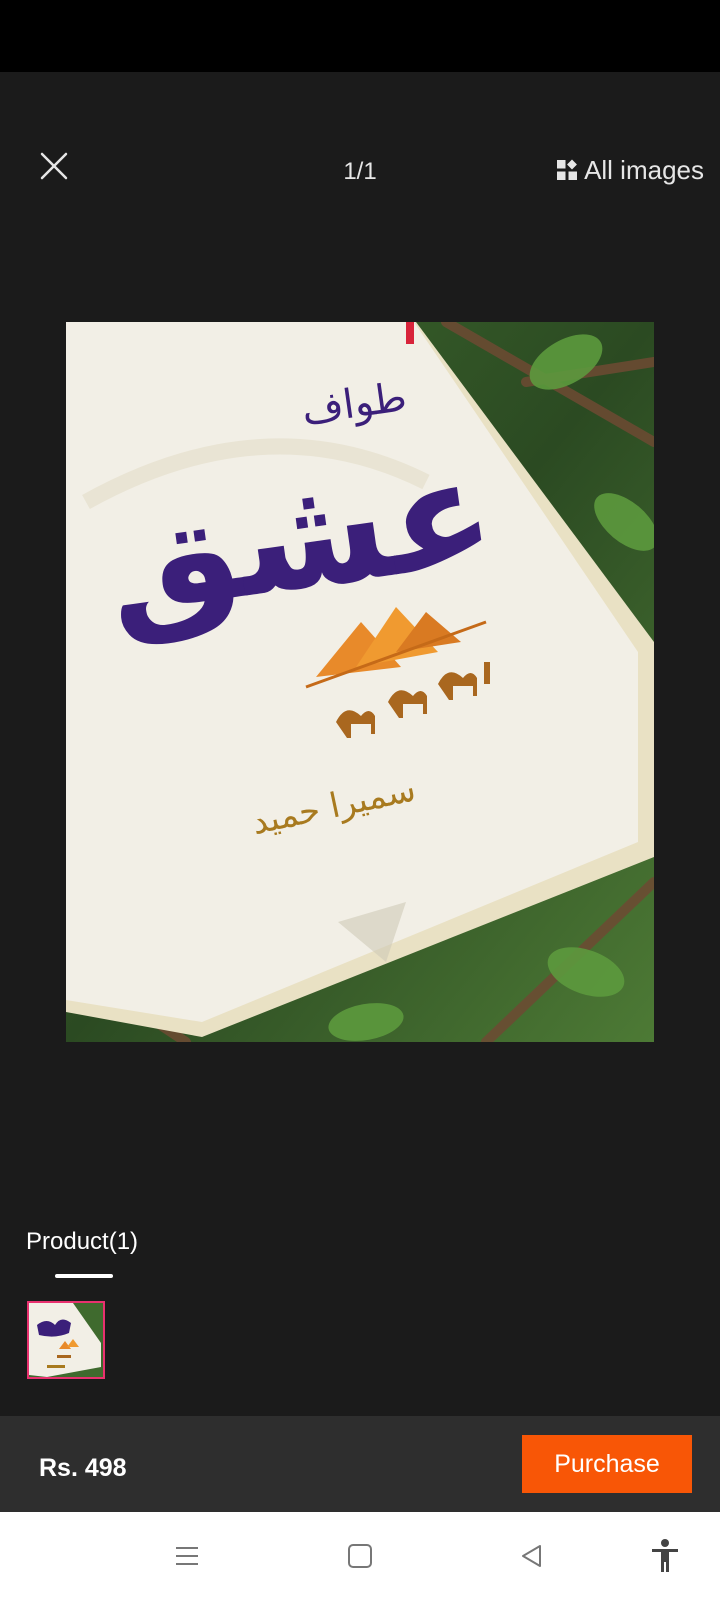 The height and width of the screenshot is (1600, 720). Describe the element at coordinates (66, 1340) in the screenshot. I see `product-thumbnail` at that location.